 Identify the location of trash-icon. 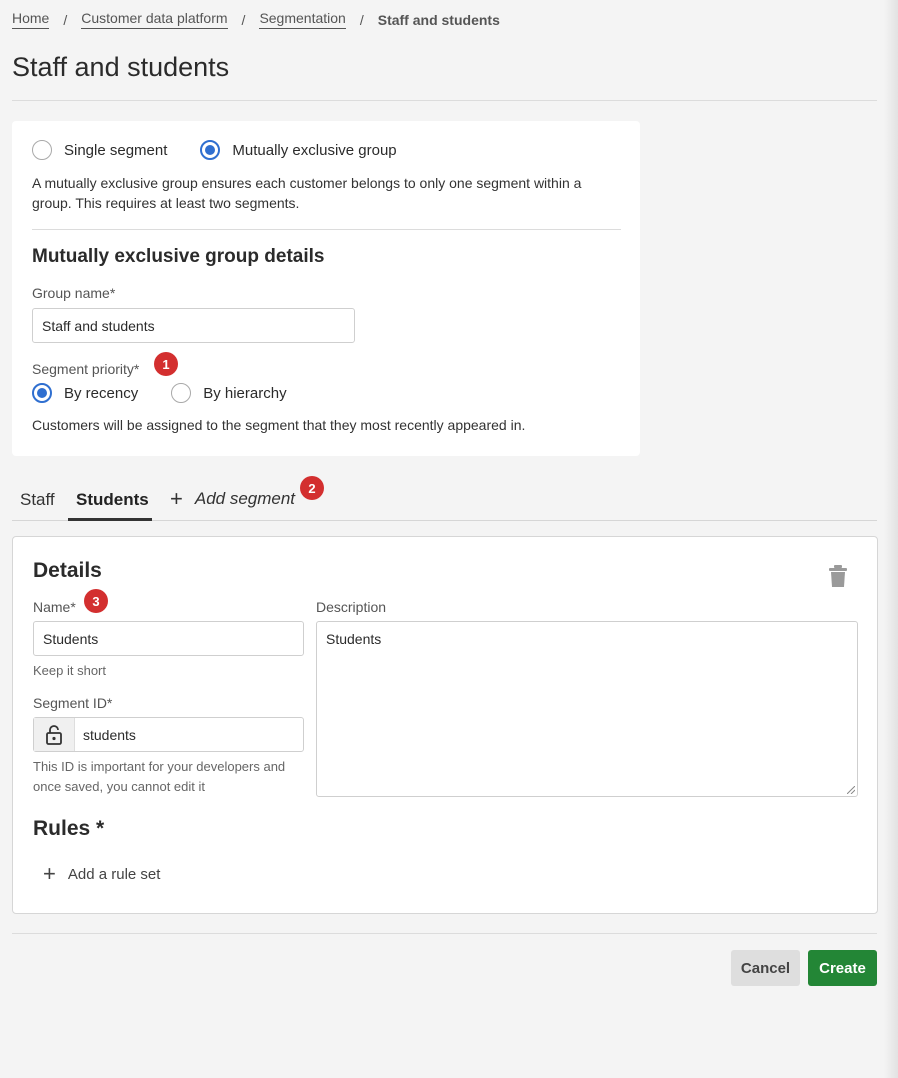
(838, 576).